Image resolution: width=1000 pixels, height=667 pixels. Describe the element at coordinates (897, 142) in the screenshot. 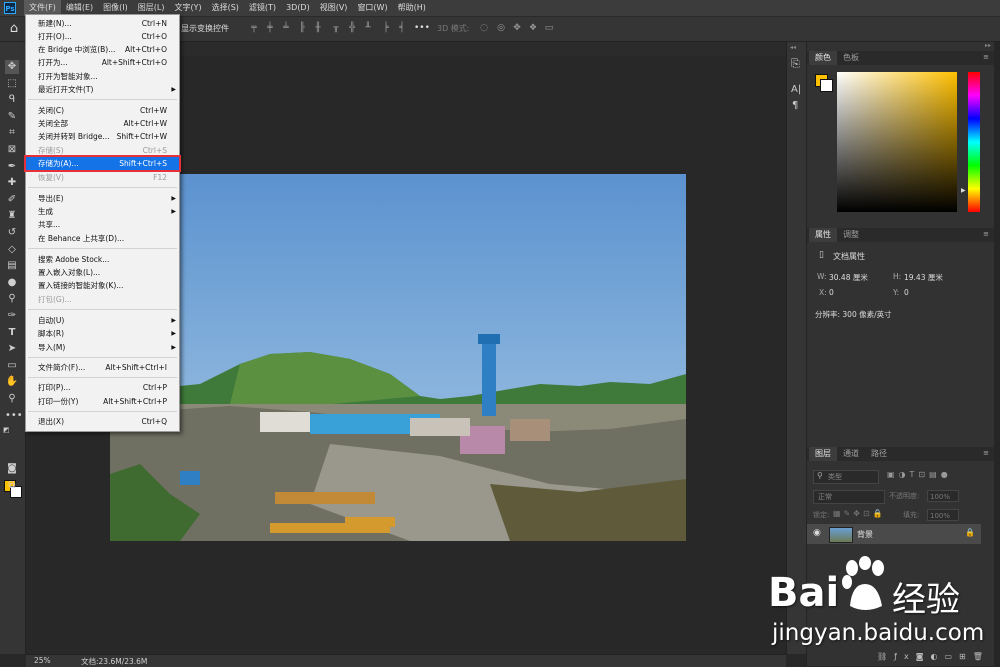

I see `color-field` at that location.